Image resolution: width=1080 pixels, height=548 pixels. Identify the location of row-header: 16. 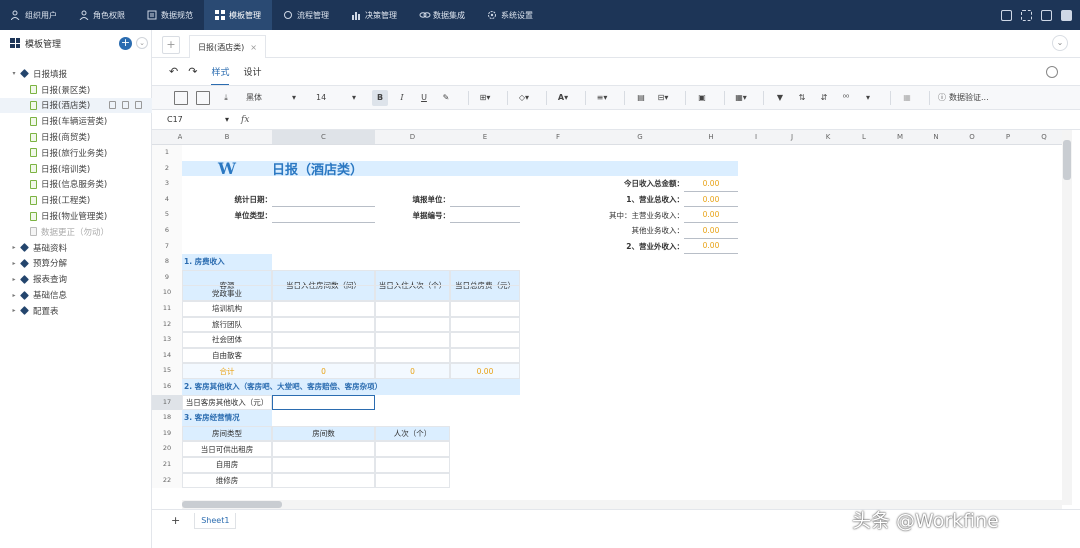
(167, 387).